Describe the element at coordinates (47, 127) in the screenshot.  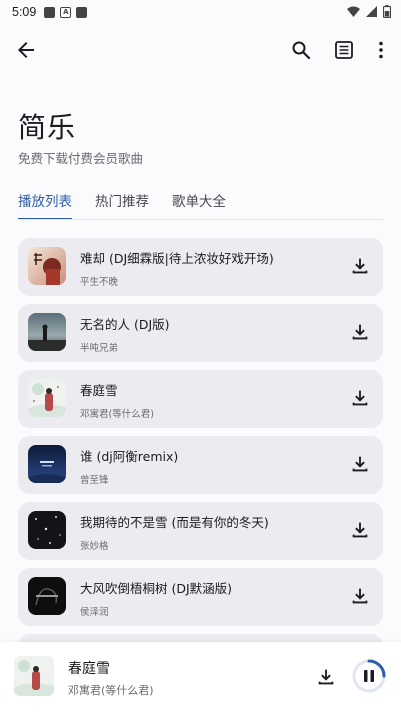
I see `page-title: 简乐` at that location.